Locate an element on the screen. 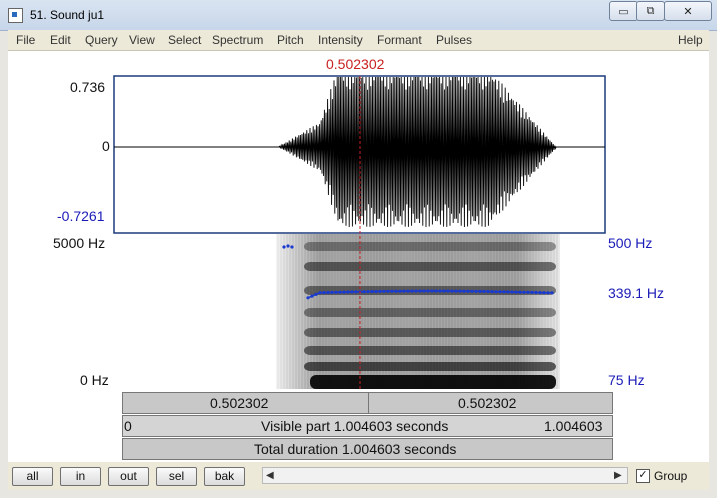 The width and height of the screenshot is (717, 498). menu-intensity: Intensity is located at coordinates (340, 40).